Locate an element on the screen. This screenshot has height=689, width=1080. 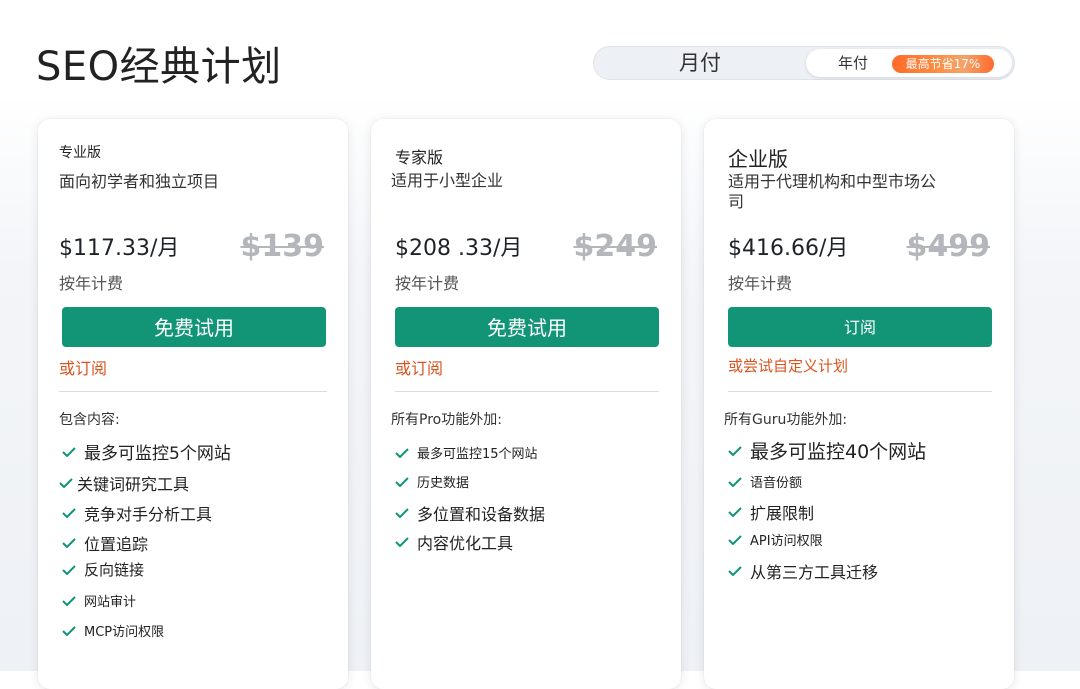
feature-text: 最多可监控15个网站 is located at coordinates (477, 454).